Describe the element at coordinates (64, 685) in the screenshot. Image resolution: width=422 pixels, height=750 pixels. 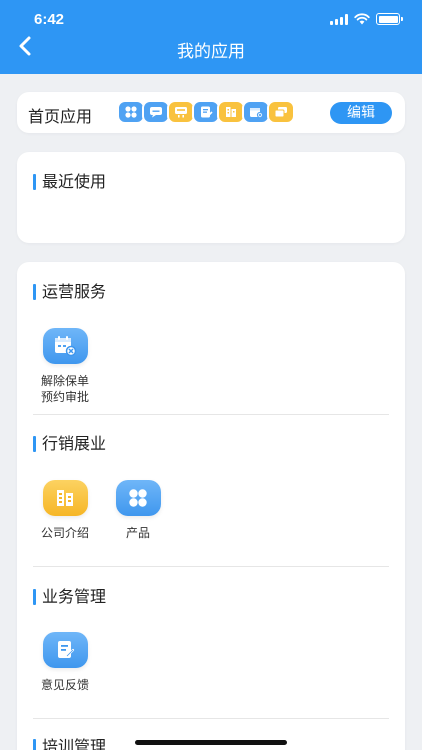
I see `app-label: 意见反馈` at that location.